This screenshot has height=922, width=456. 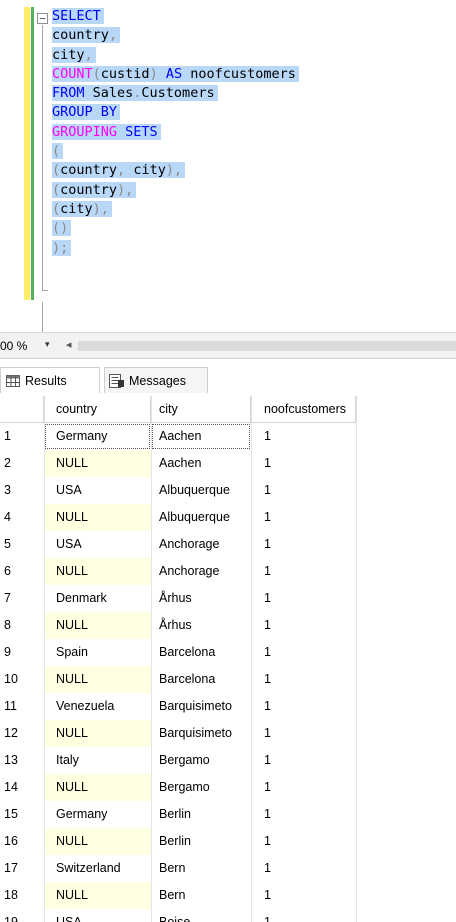 I want to click on code-line: (country),, so click(x=175, y=190).